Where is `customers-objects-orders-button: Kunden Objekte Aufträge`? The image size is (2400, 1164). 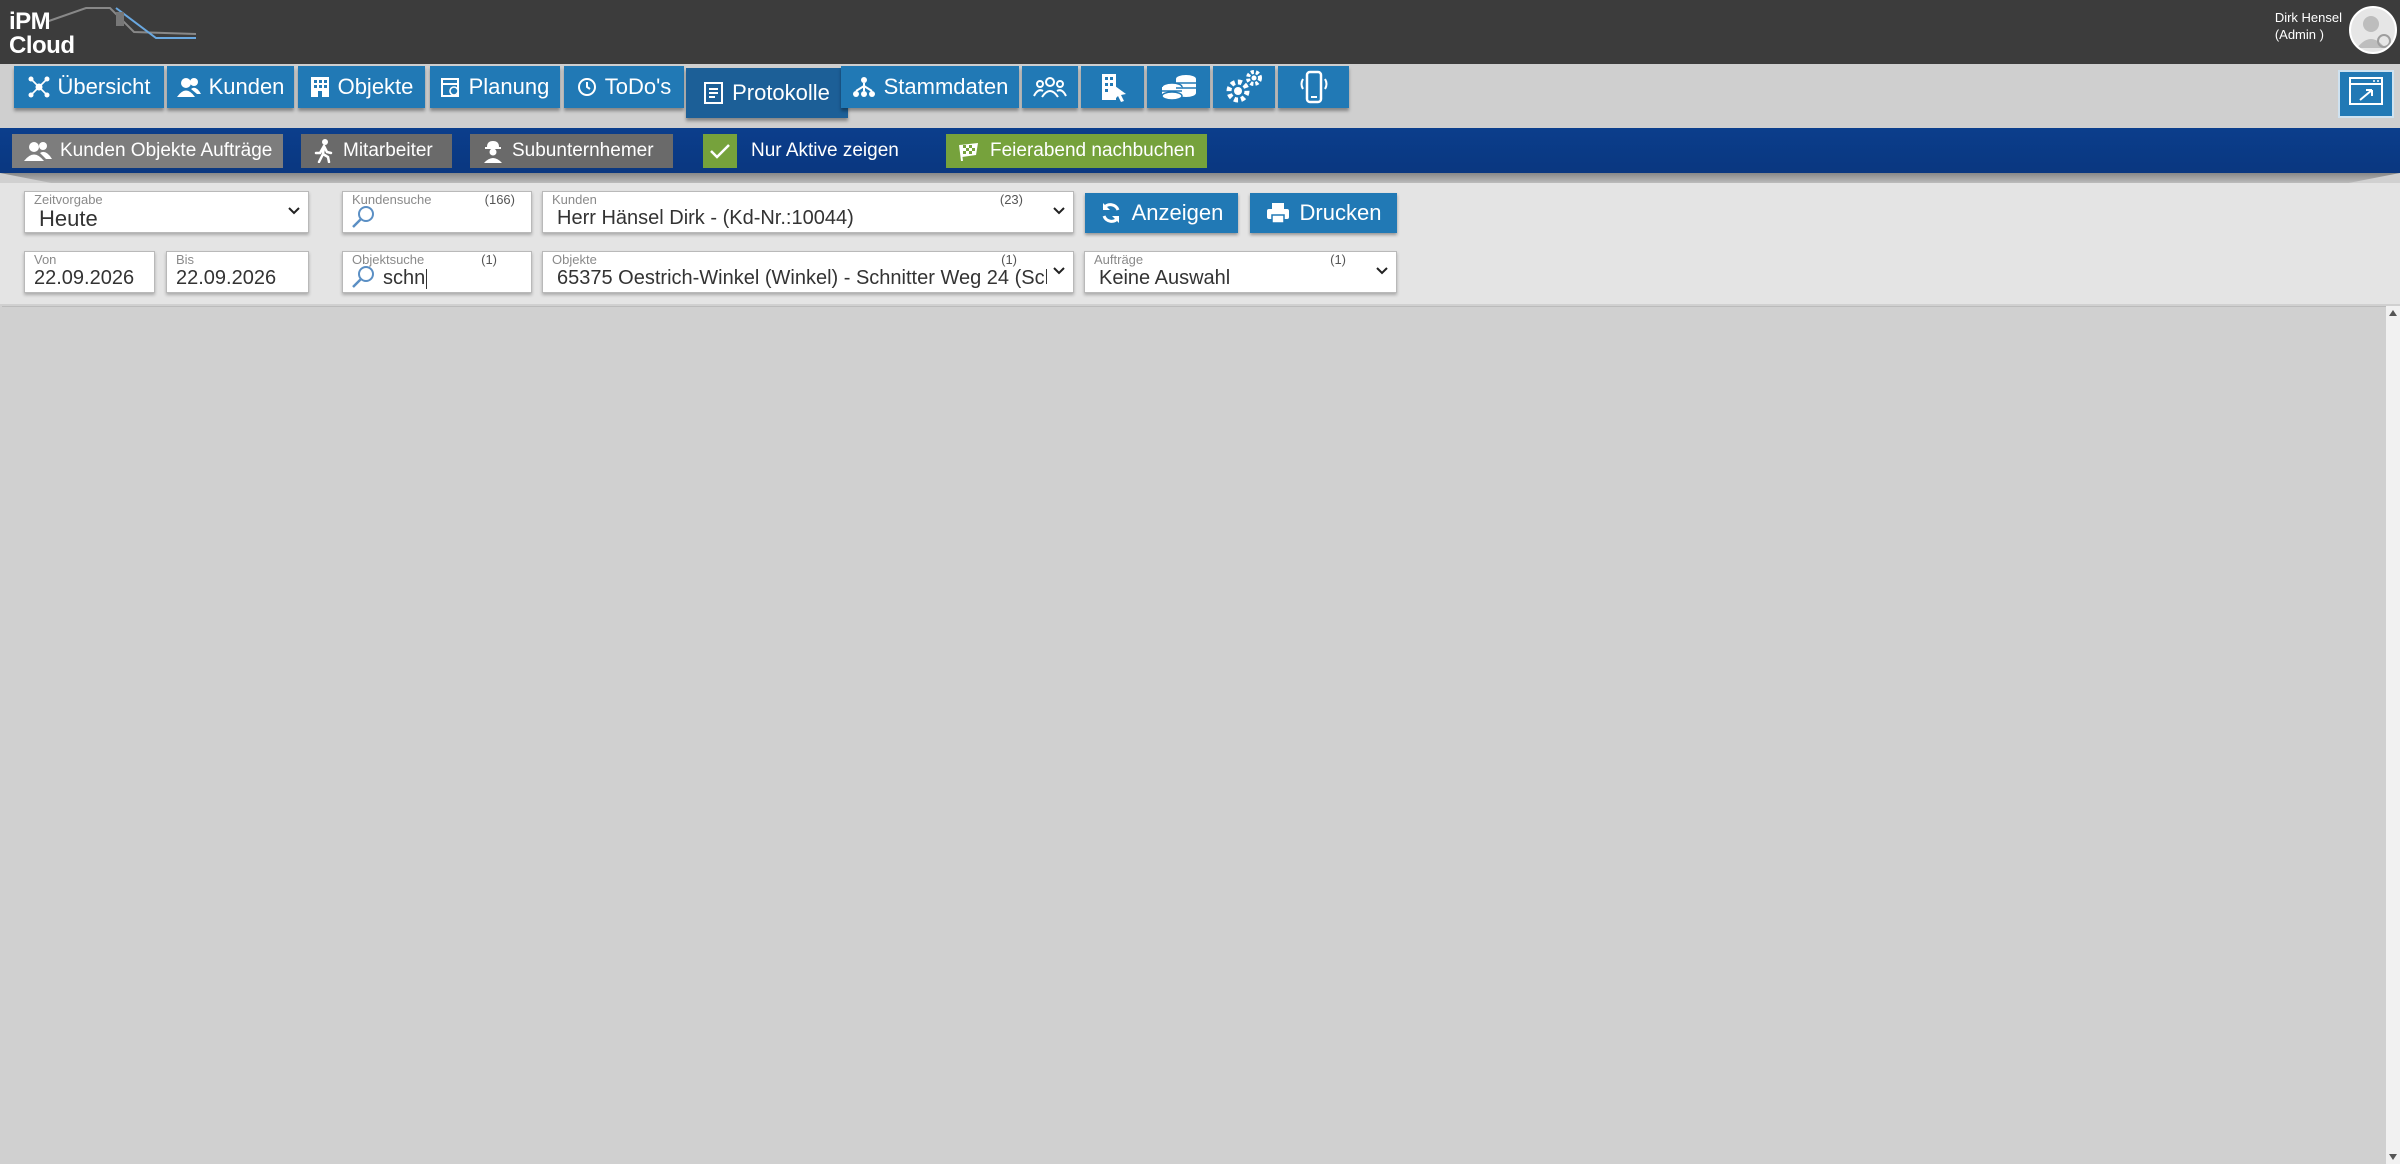
customers-objects-orders-button: Kunden Objekte Aufträge is located at coordinates (147, 151).